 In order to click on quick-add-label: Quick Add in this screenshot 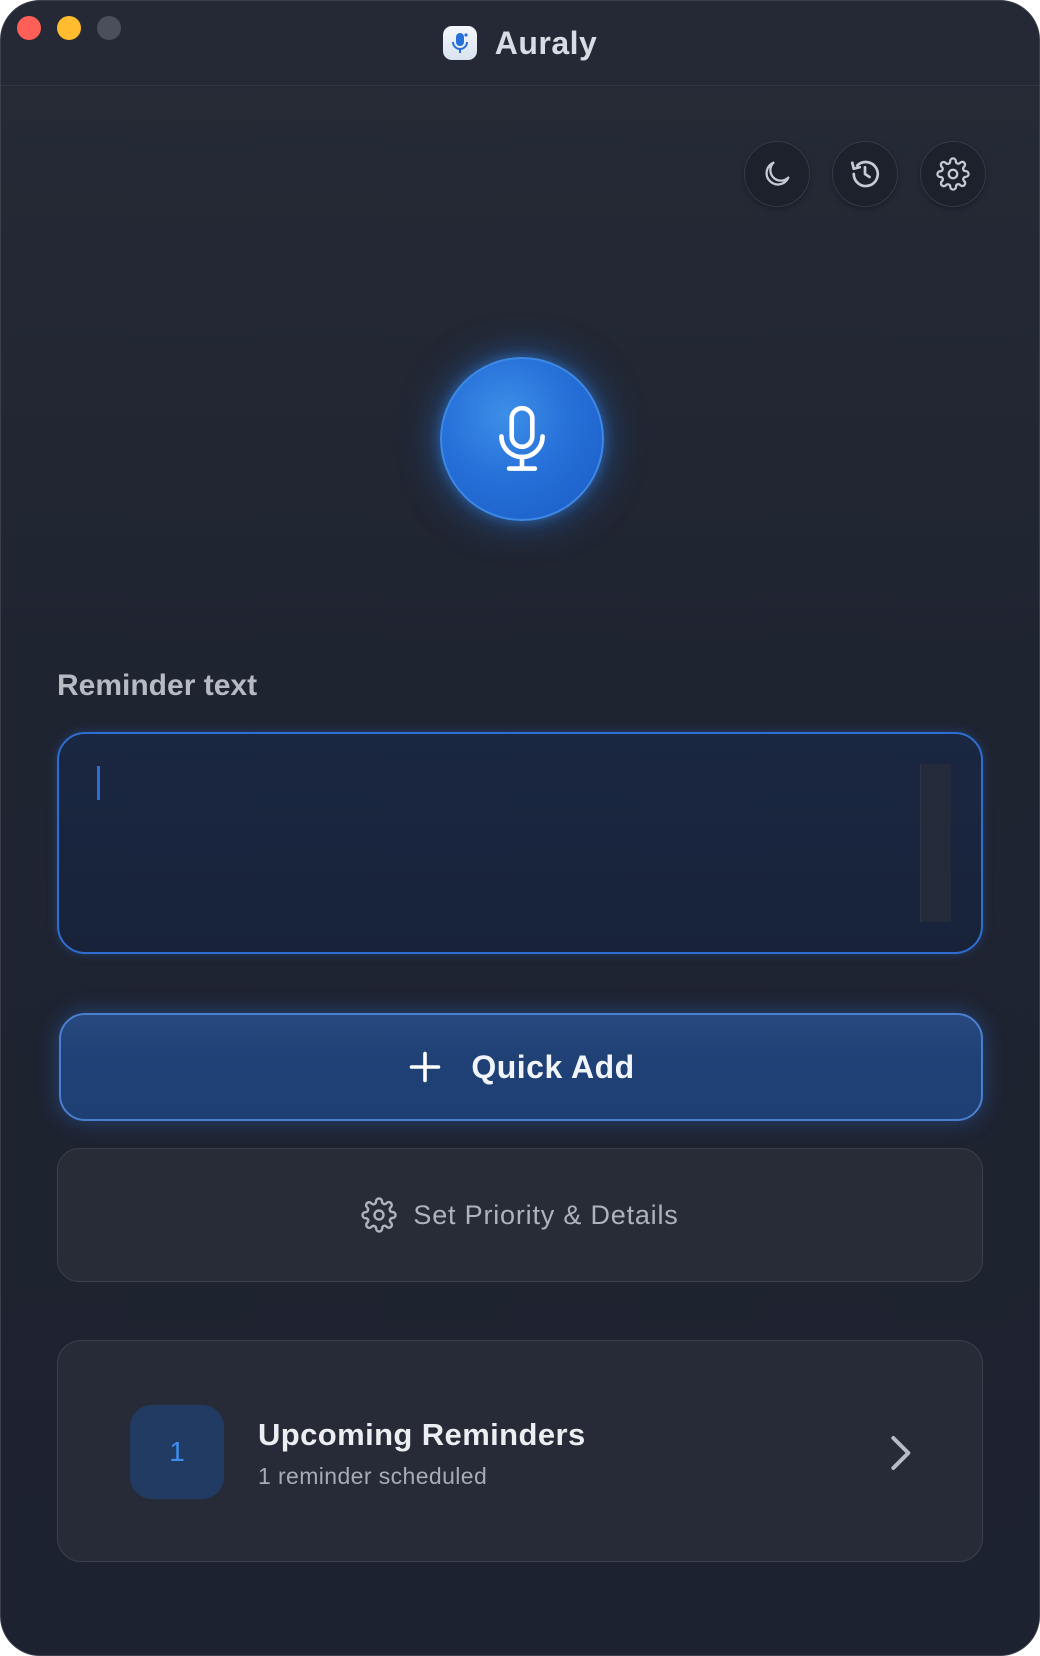, I will do `click(553, 1066)`.